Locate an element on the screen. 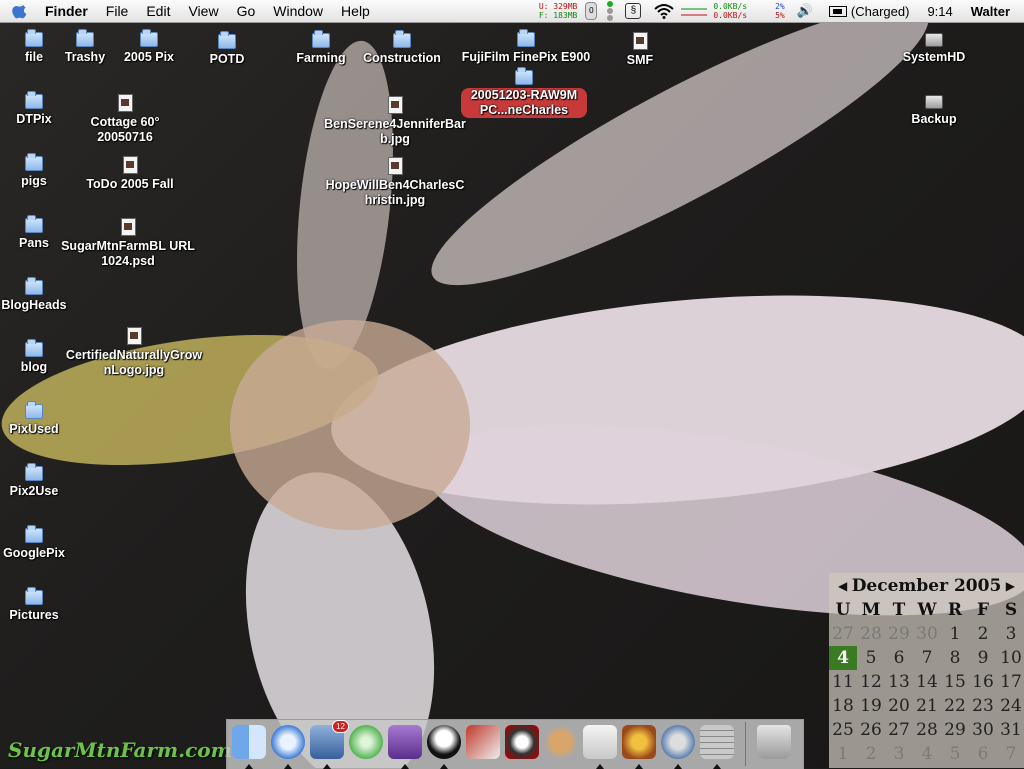 This screenshot has height=769, width=1024. calendar-day: 22 is located at coordinates (955, 706).